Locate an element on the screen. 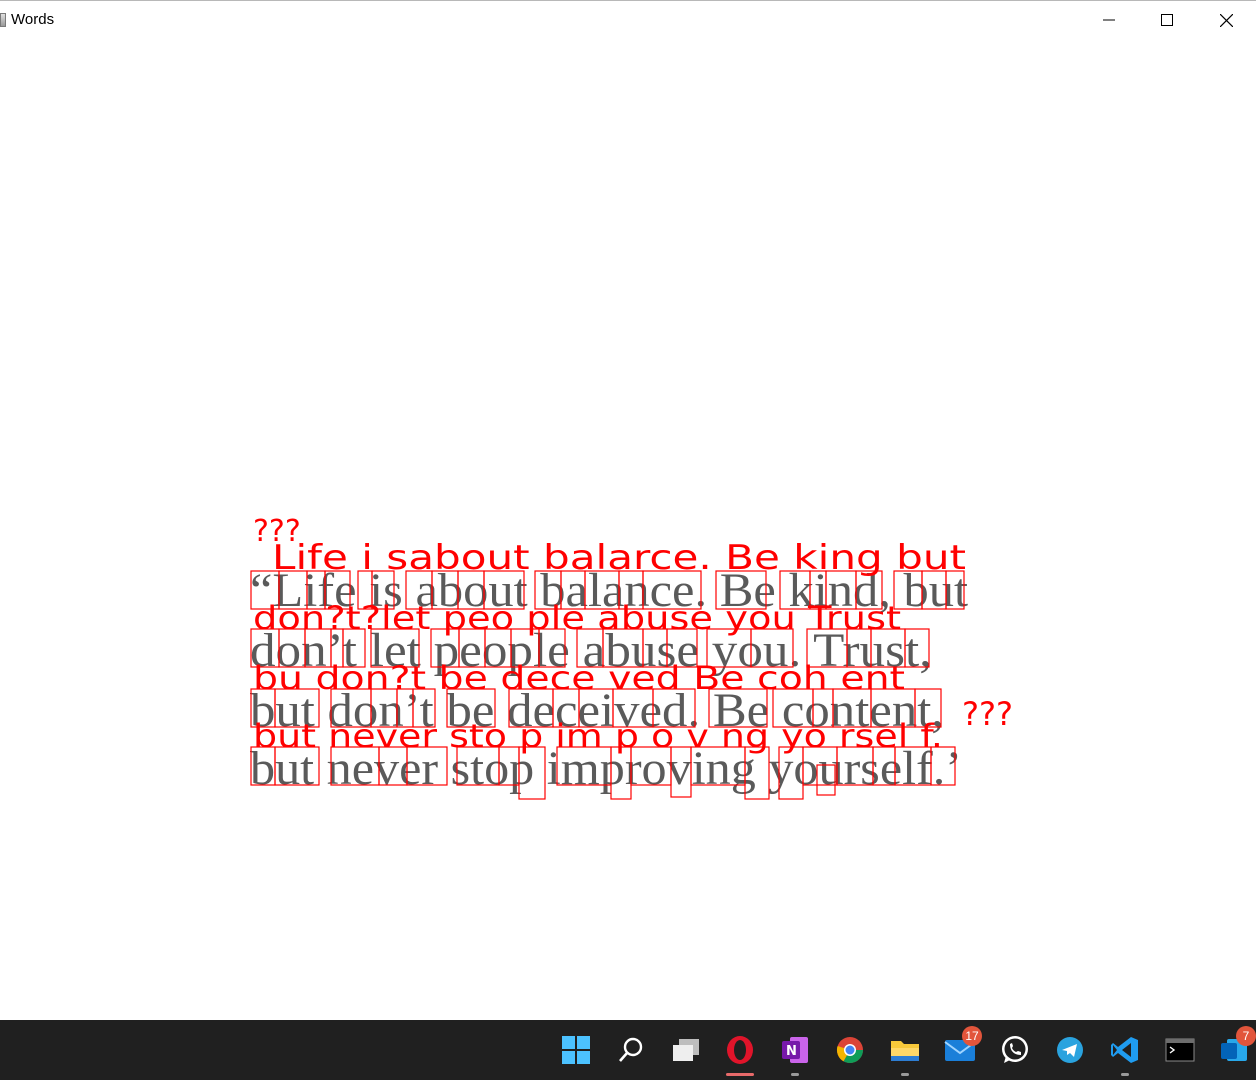 This screenshot has height=1080, width=1256. mail-button: 17 is located at coordinates (962, 1047).